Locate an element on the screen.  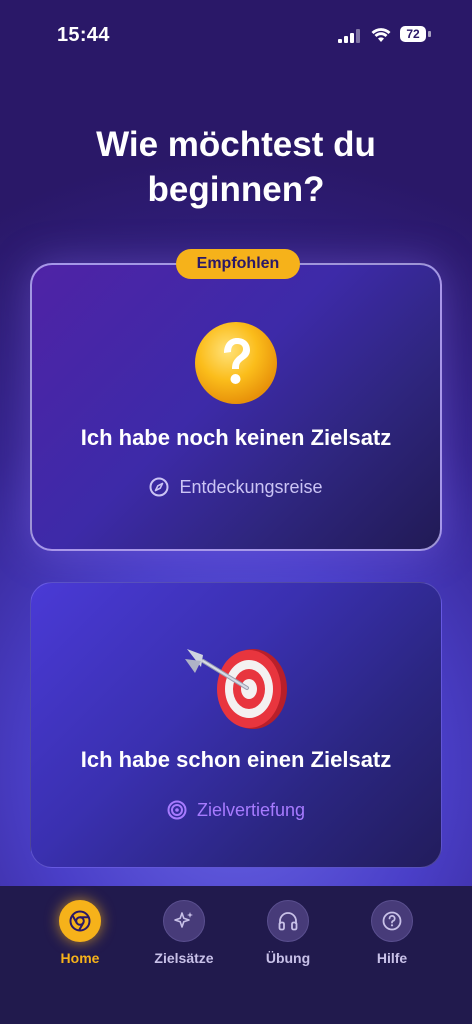
tab-uebung-icon-wrap is located at coordinates (288, 921).